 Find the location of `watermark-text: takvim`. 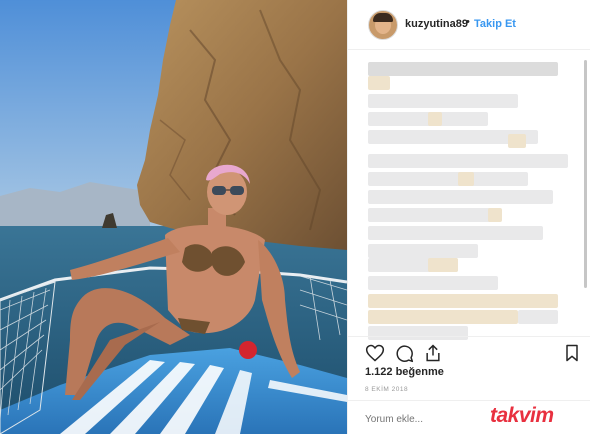

watermark-text: takvim is located at coordinates (522, 415).